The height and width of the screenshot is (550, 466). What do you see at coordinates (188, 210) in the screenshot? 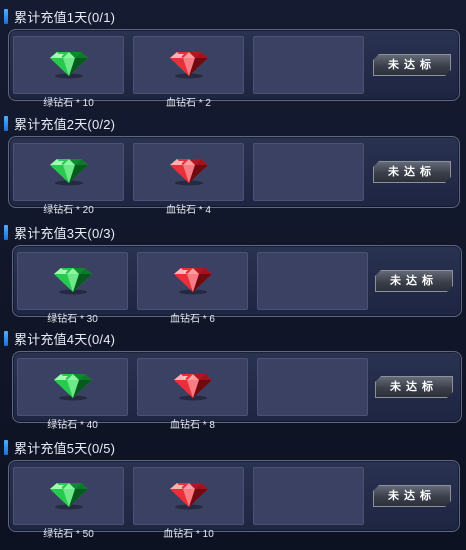
I see `item-label: 血钻石 * 4` at bounding box center [188, 210].